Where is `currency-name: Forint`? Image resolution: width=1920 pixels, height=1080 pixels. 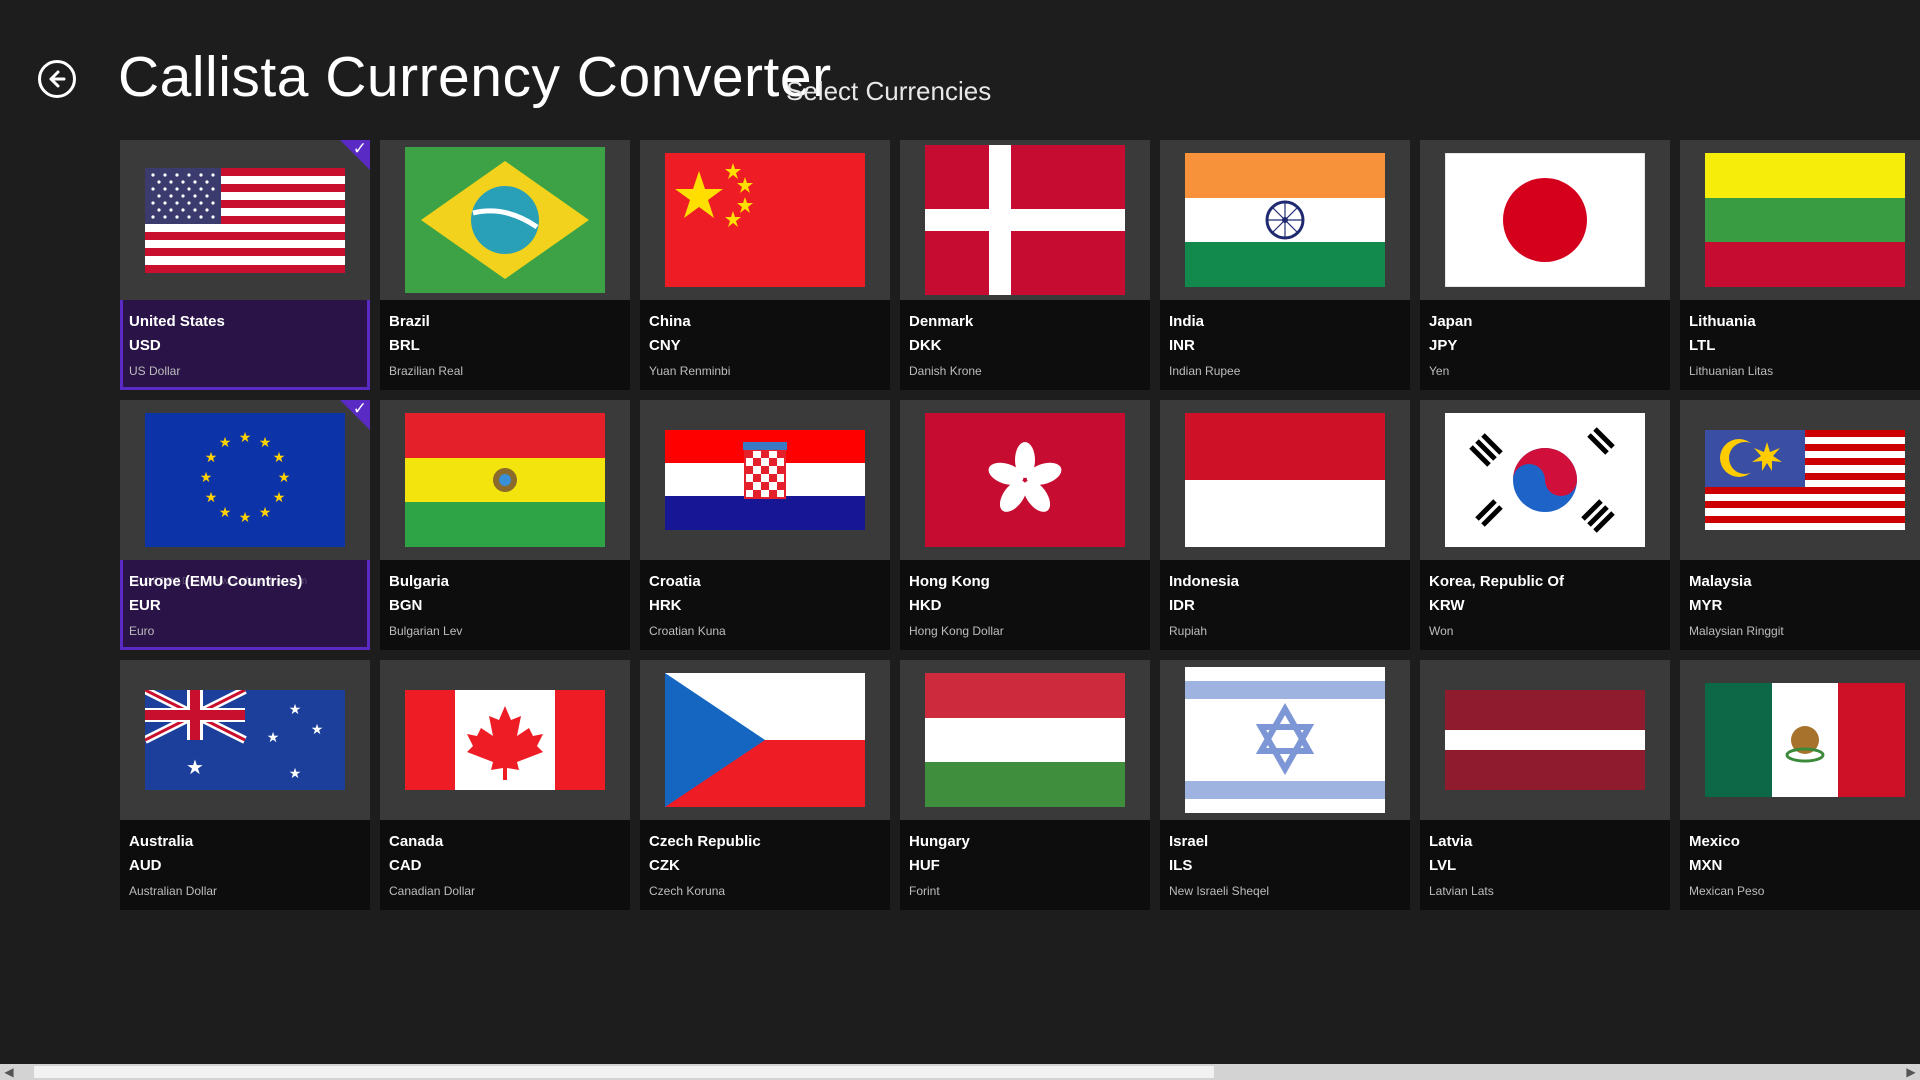 currency-name: Forint is located at coordinates (924, 891).